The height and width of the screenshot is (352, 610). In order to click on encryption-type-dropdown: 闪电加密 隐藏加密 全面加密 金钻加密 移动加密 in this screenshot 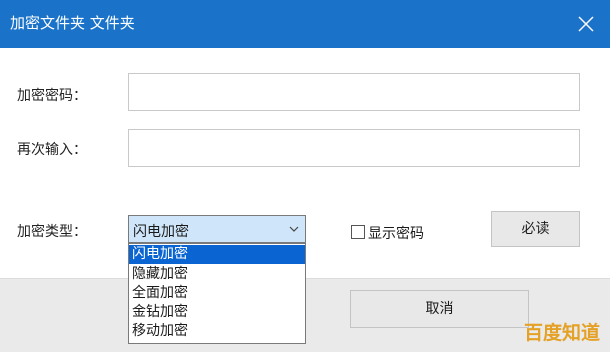, I will do `click(217, 293)`.